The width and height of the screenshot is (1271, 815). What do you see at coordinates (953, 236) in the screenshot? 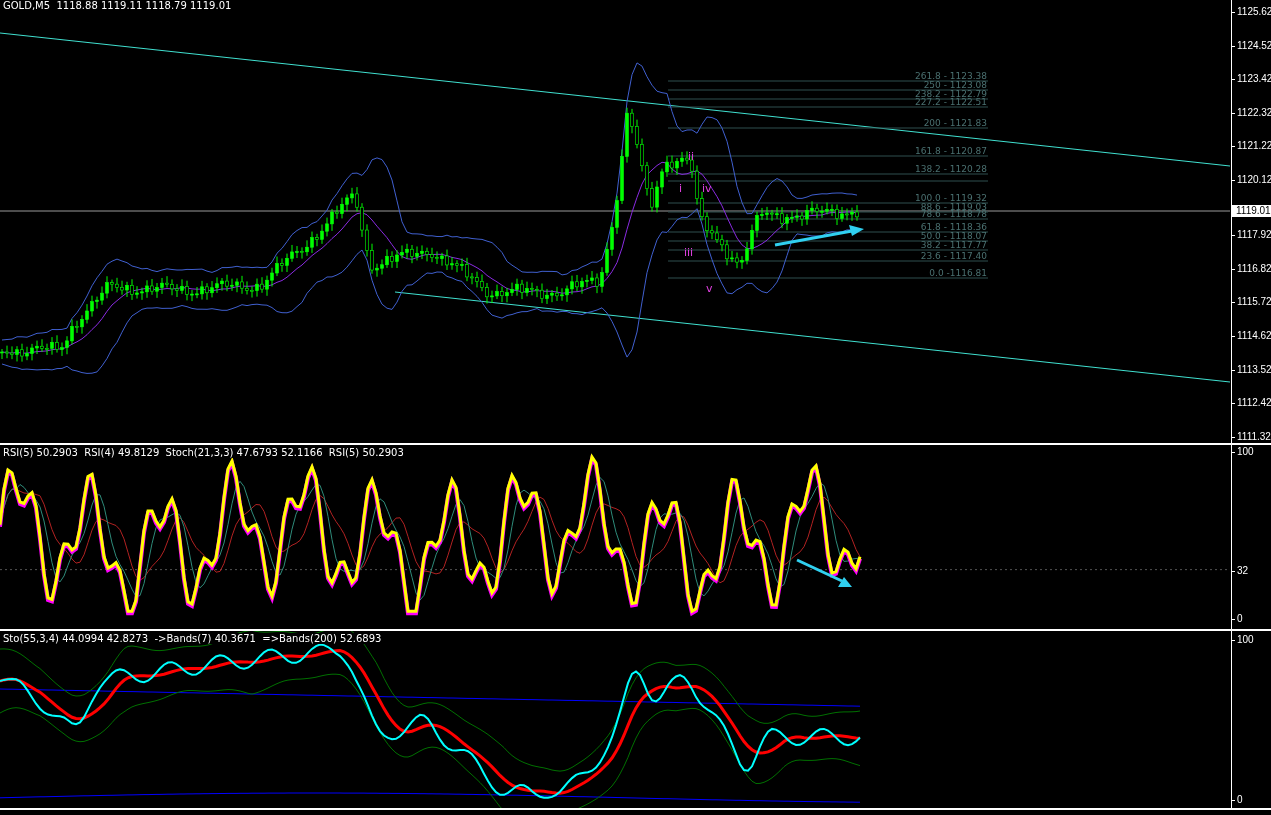
I see `fib-level-label: 50.0 - 1118.07` at bounding box center [953, 236].